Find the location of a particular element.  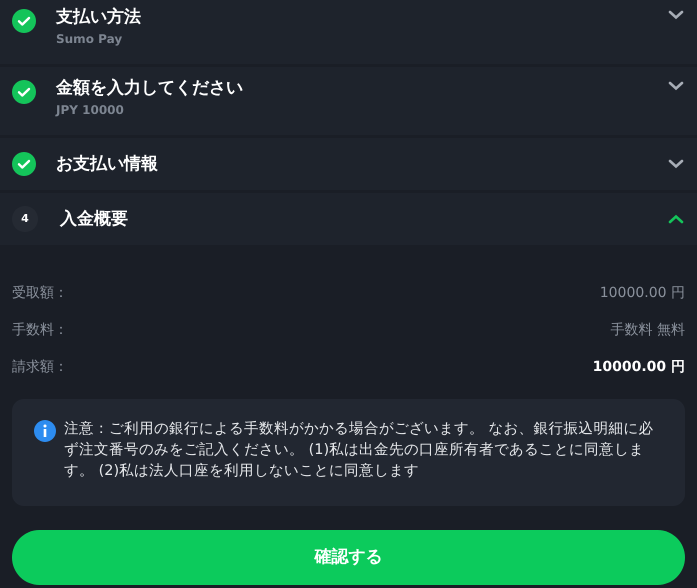

step-title: 入金概要 is located at coordinates (94, 219).